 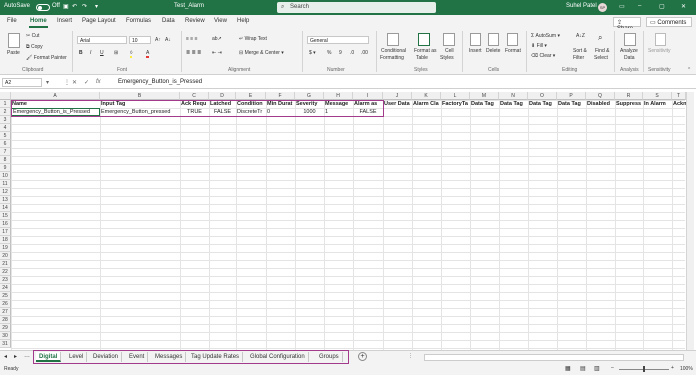 I want to click on percent-icon: %, so click(x=329, y=53).